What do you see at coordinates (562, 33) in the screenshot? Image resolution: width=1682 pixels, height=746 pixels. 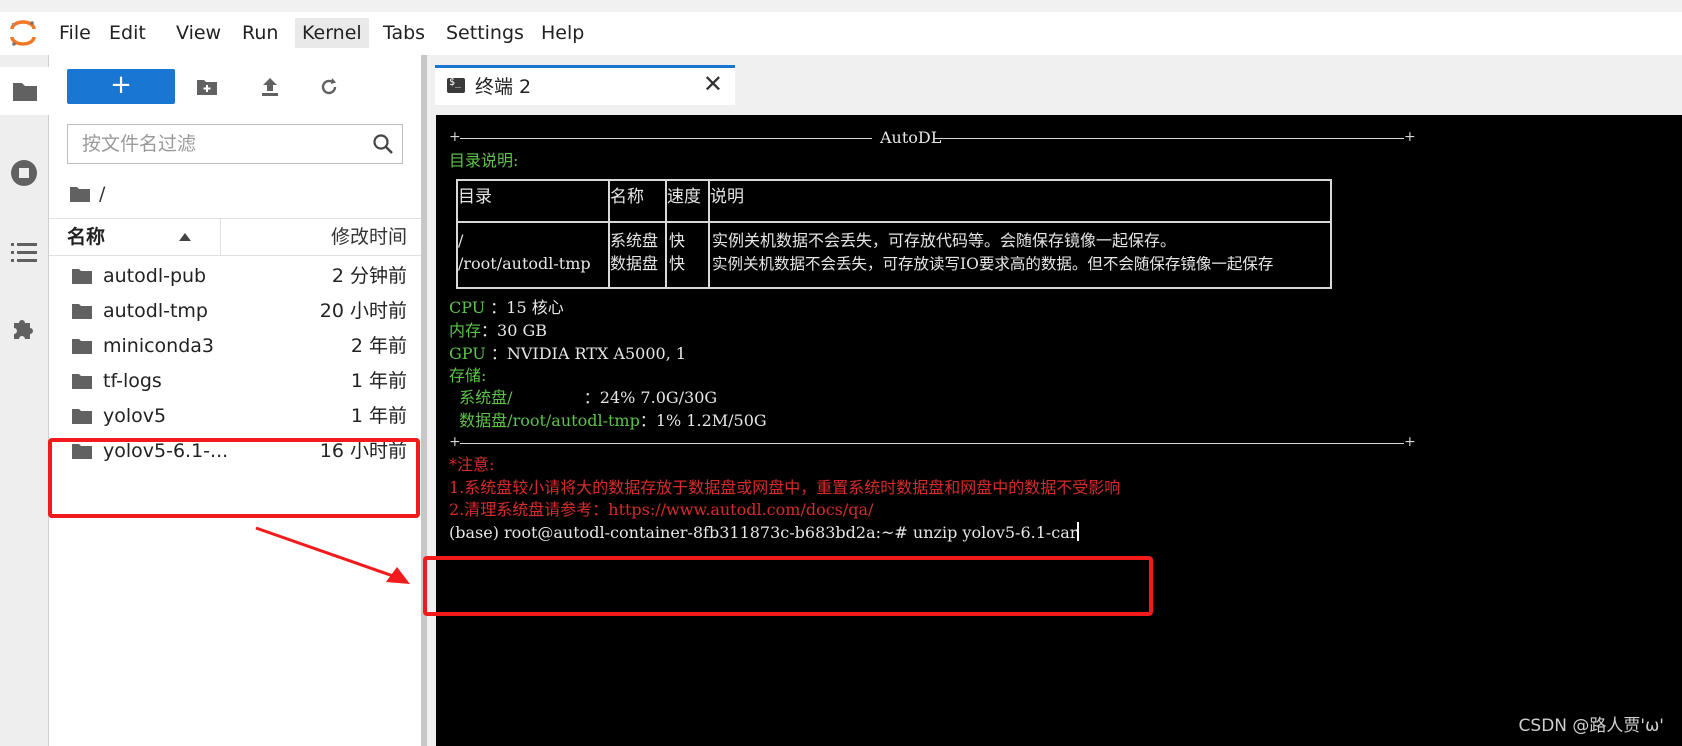 I see `menu-help: Help` at bounding box center [562, 33].